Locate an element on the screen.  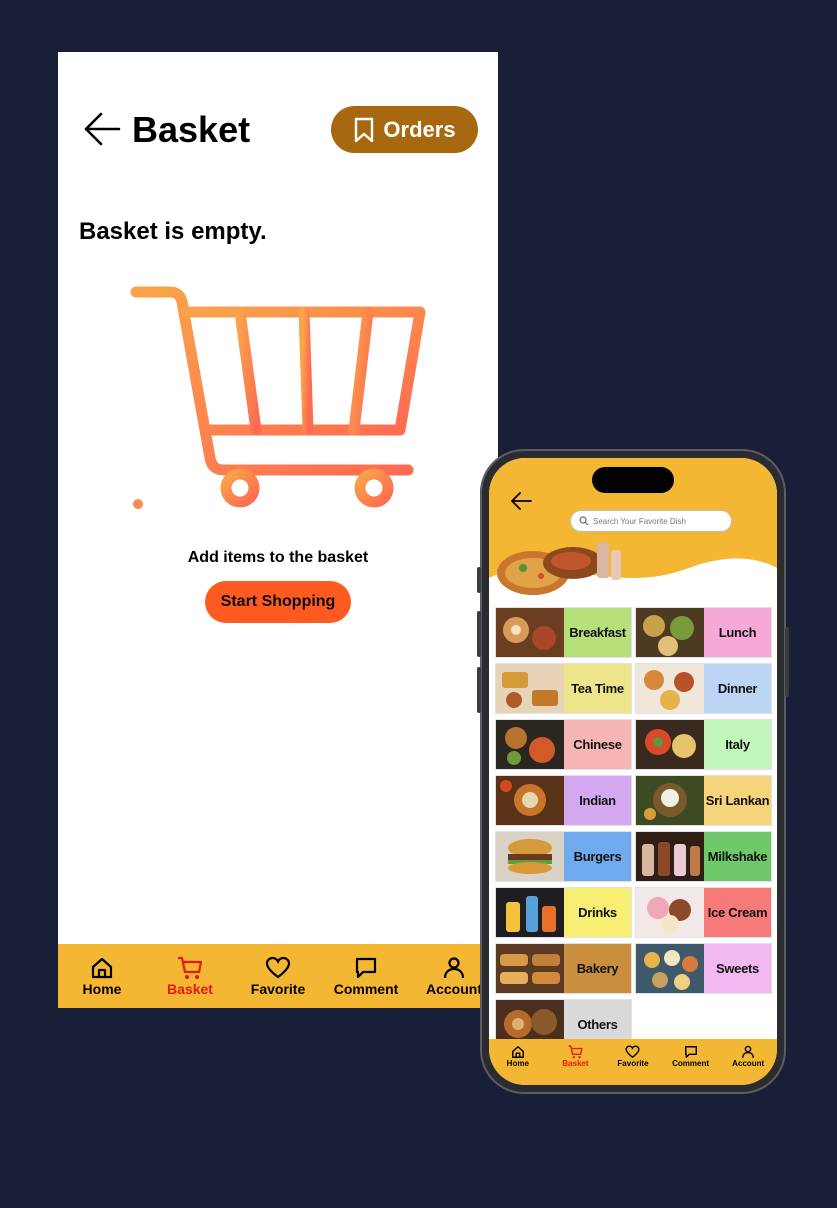
category-tile: Ice Cream is located at coordinates (703, 912).